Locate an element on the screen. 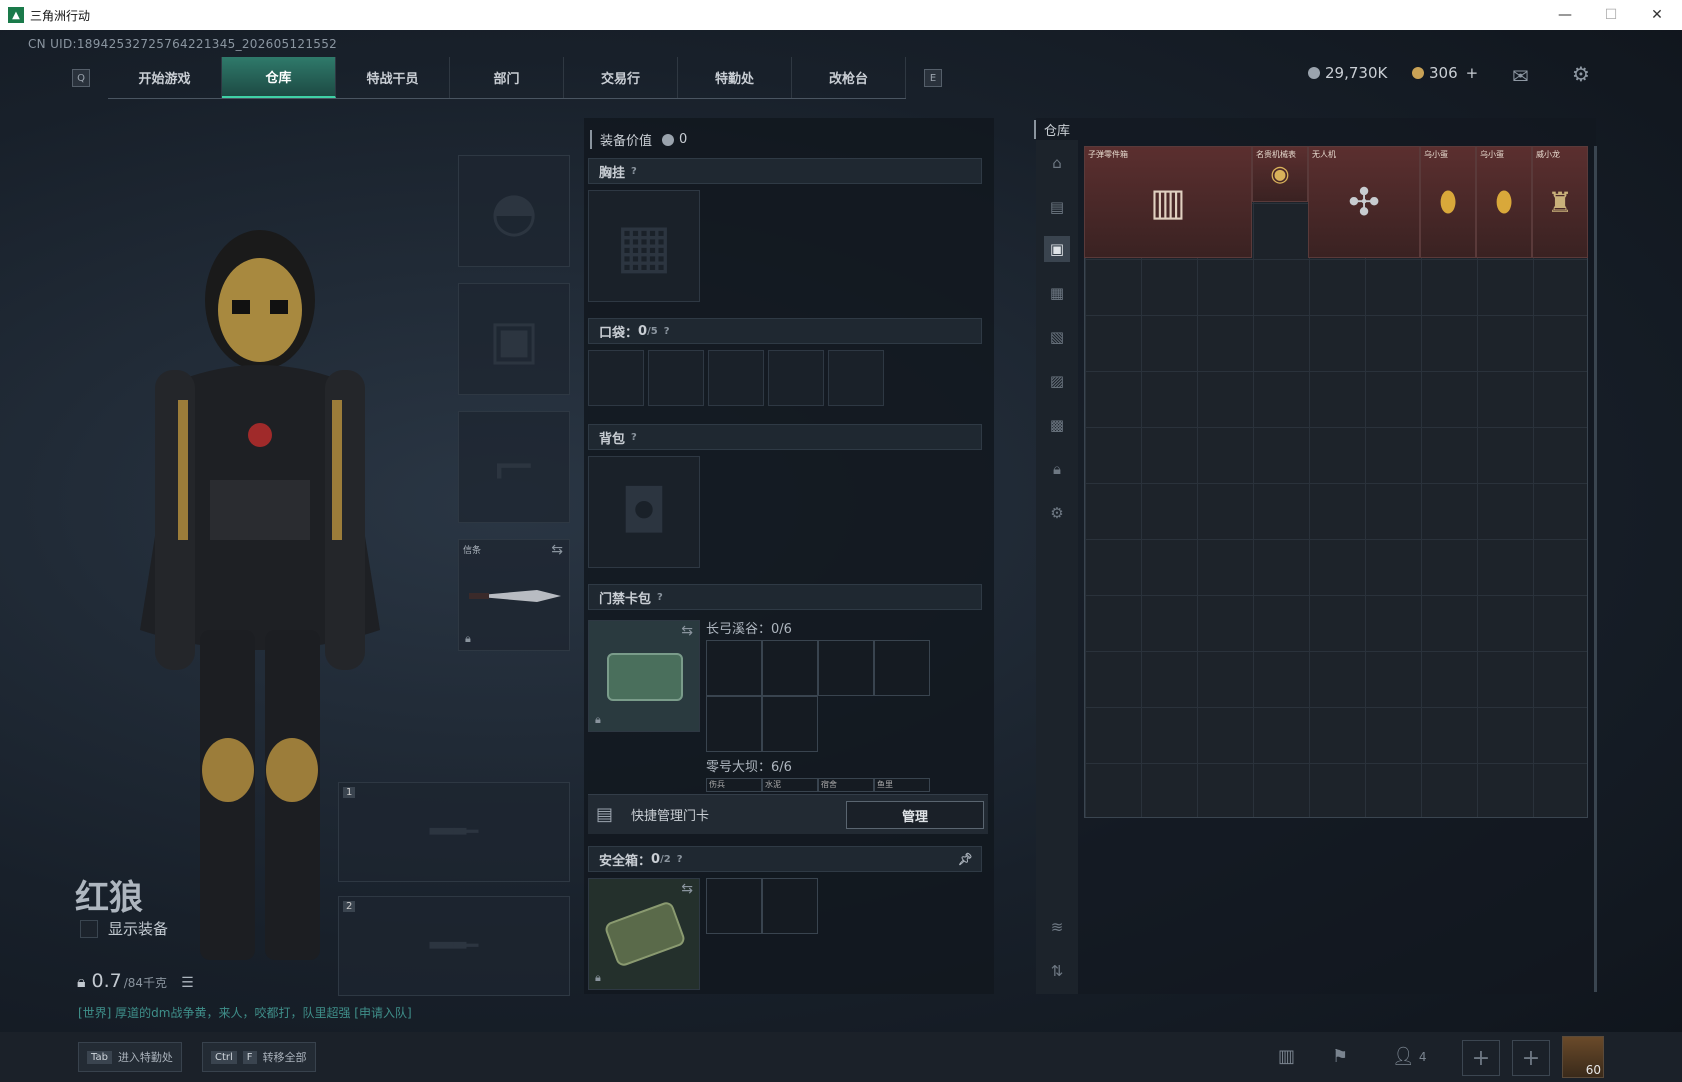 This screenshot has width=1682, height=1082. primary-weapon-slot-2: 2 ━╾ is located at coordinates (454, 946).